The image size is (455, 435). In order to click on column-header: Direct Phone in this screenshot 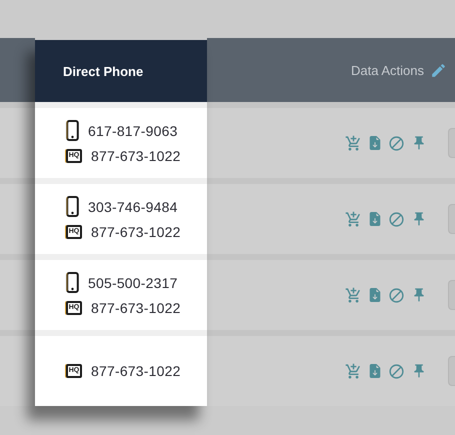, I will do `click(103, 71)`.